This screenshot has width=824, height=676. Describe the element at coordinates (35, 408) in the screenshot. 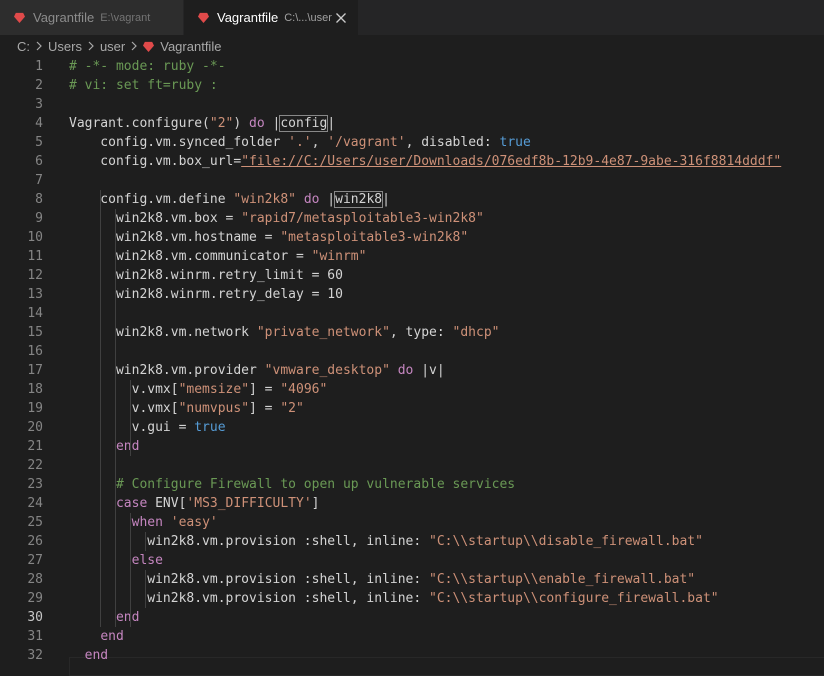

I see `line-number: 19` at that location.